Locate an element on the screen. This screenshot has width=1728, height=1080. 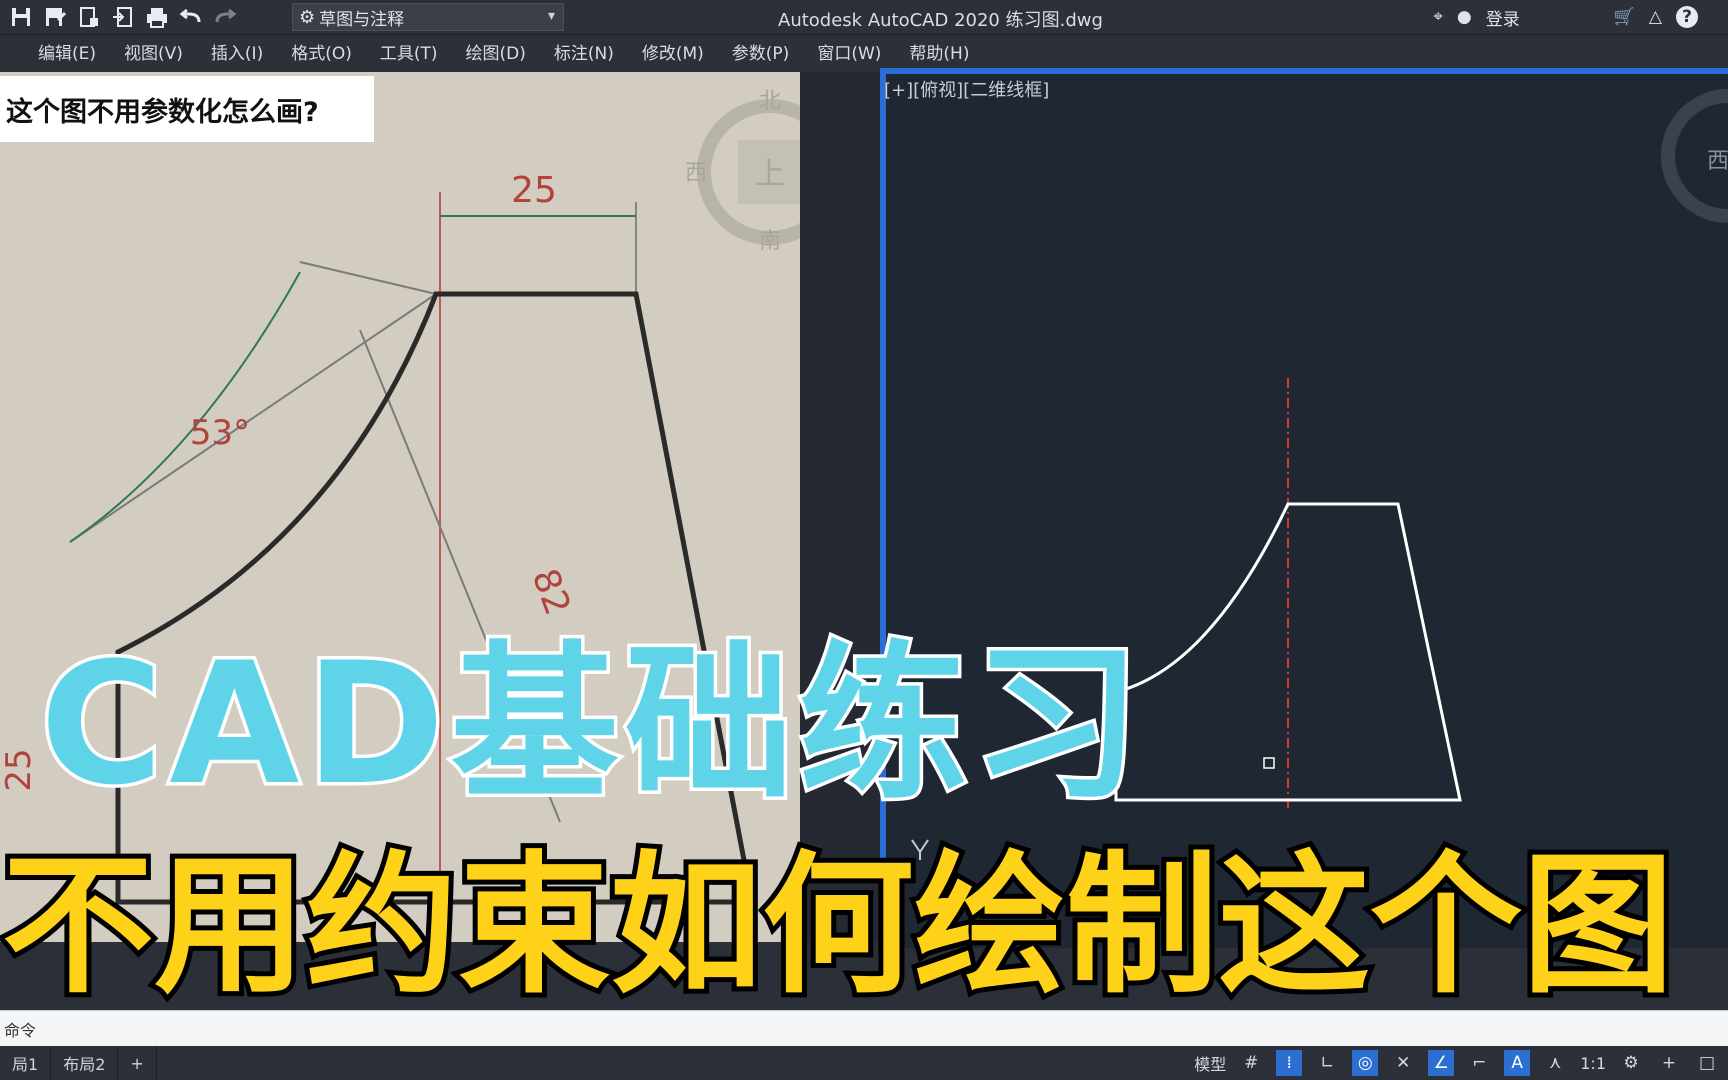
question-caption: 这个图不用参数化怎么画? is located at coordinates (187, 109).